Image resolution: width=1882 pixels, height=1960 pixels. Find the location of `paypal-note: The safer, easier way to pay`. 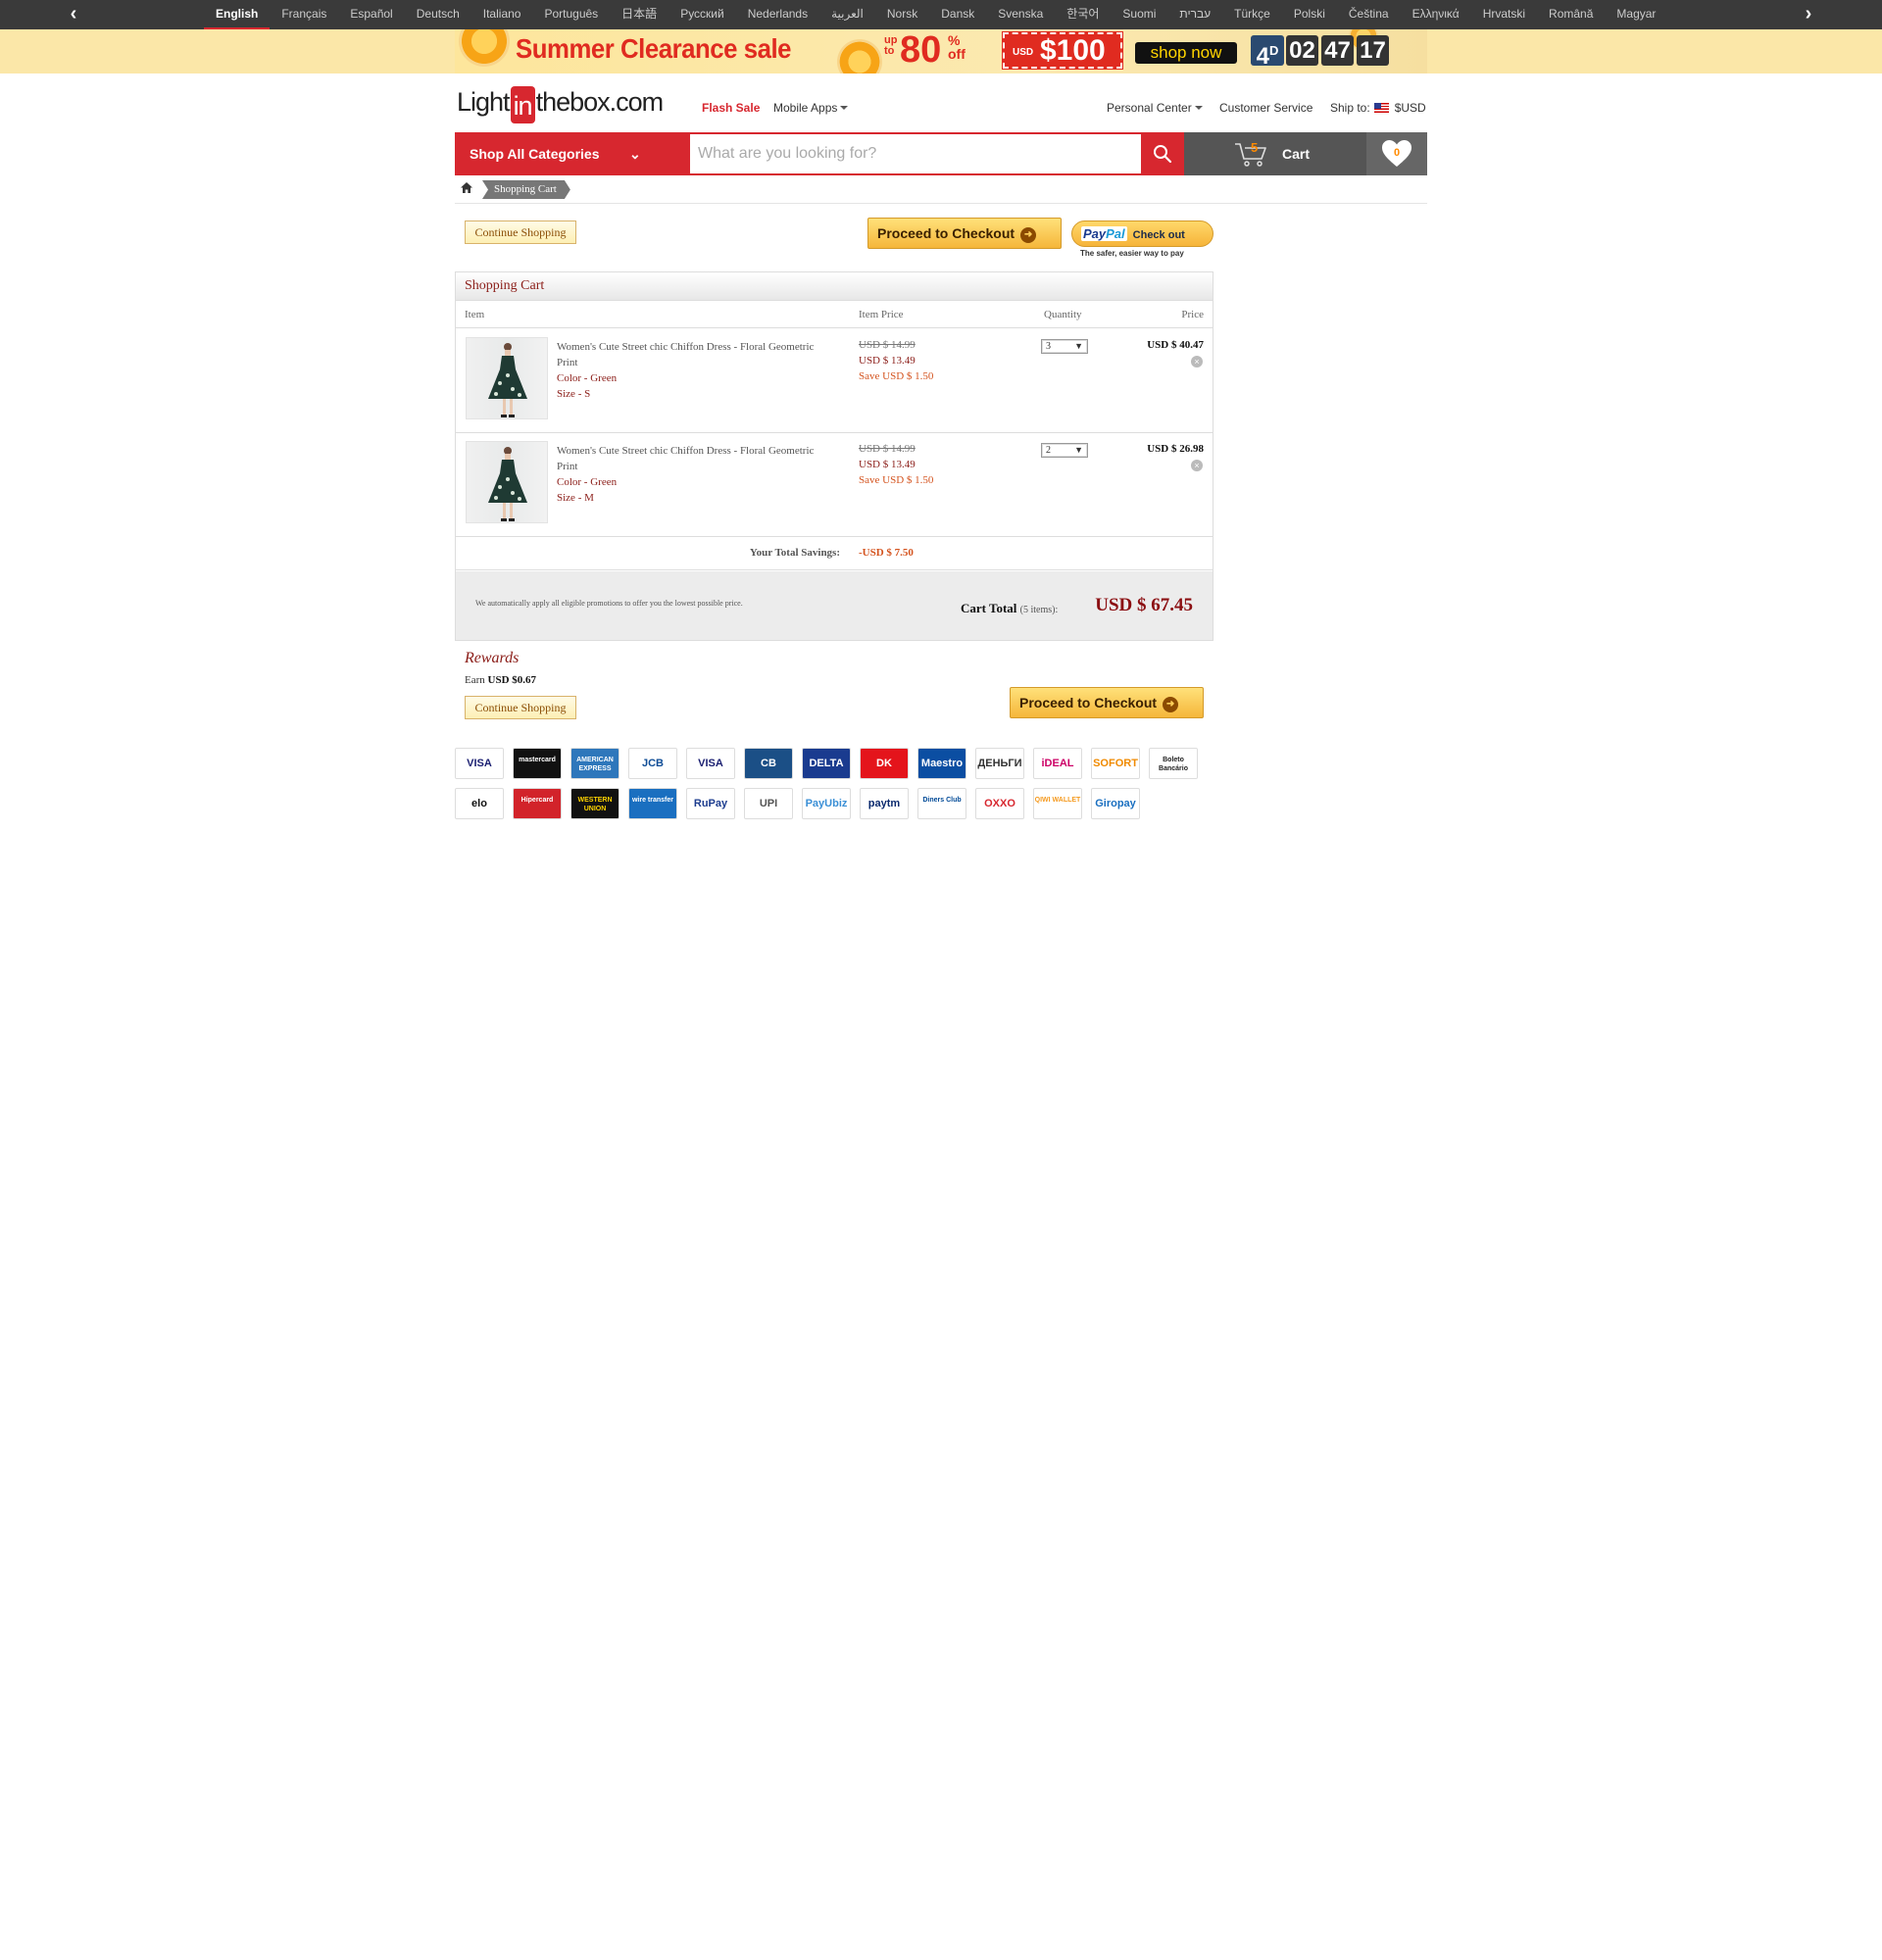

paypal-note: The safer, easier way to pay is located at coordinates (1132, 253).